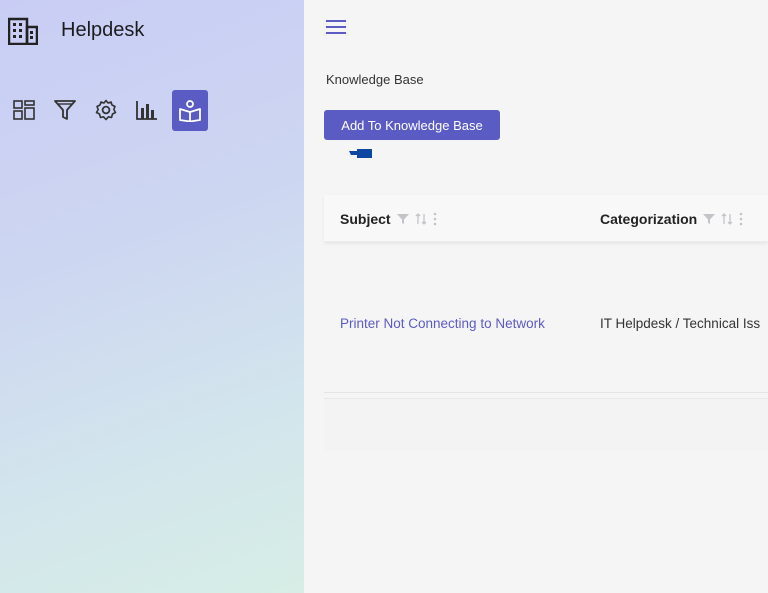 This screenshot has height=593, width=768. I want to click on nav-dashboard, so click(24, 110).